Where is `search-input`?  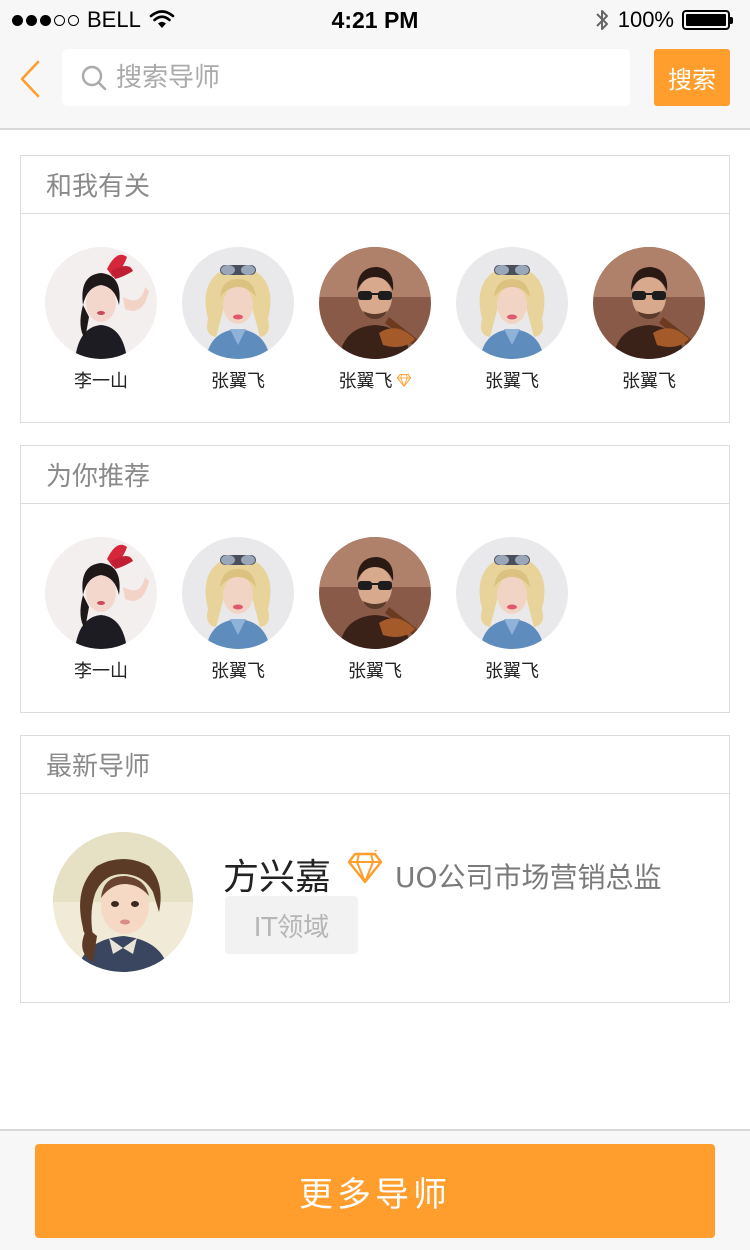 search-input is located at coordinates (356, 77).